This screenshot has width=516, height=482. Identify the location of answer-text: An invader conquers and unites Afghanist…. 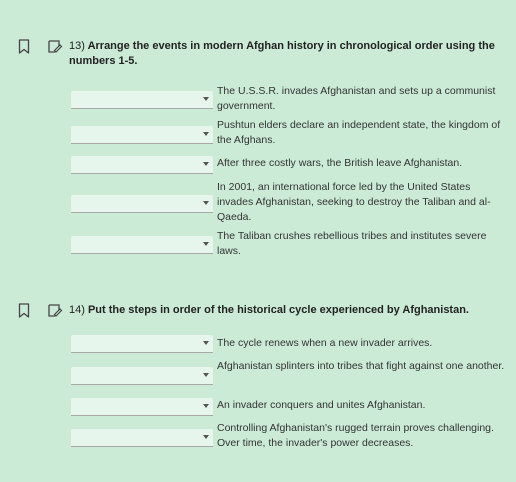
(321, 405).